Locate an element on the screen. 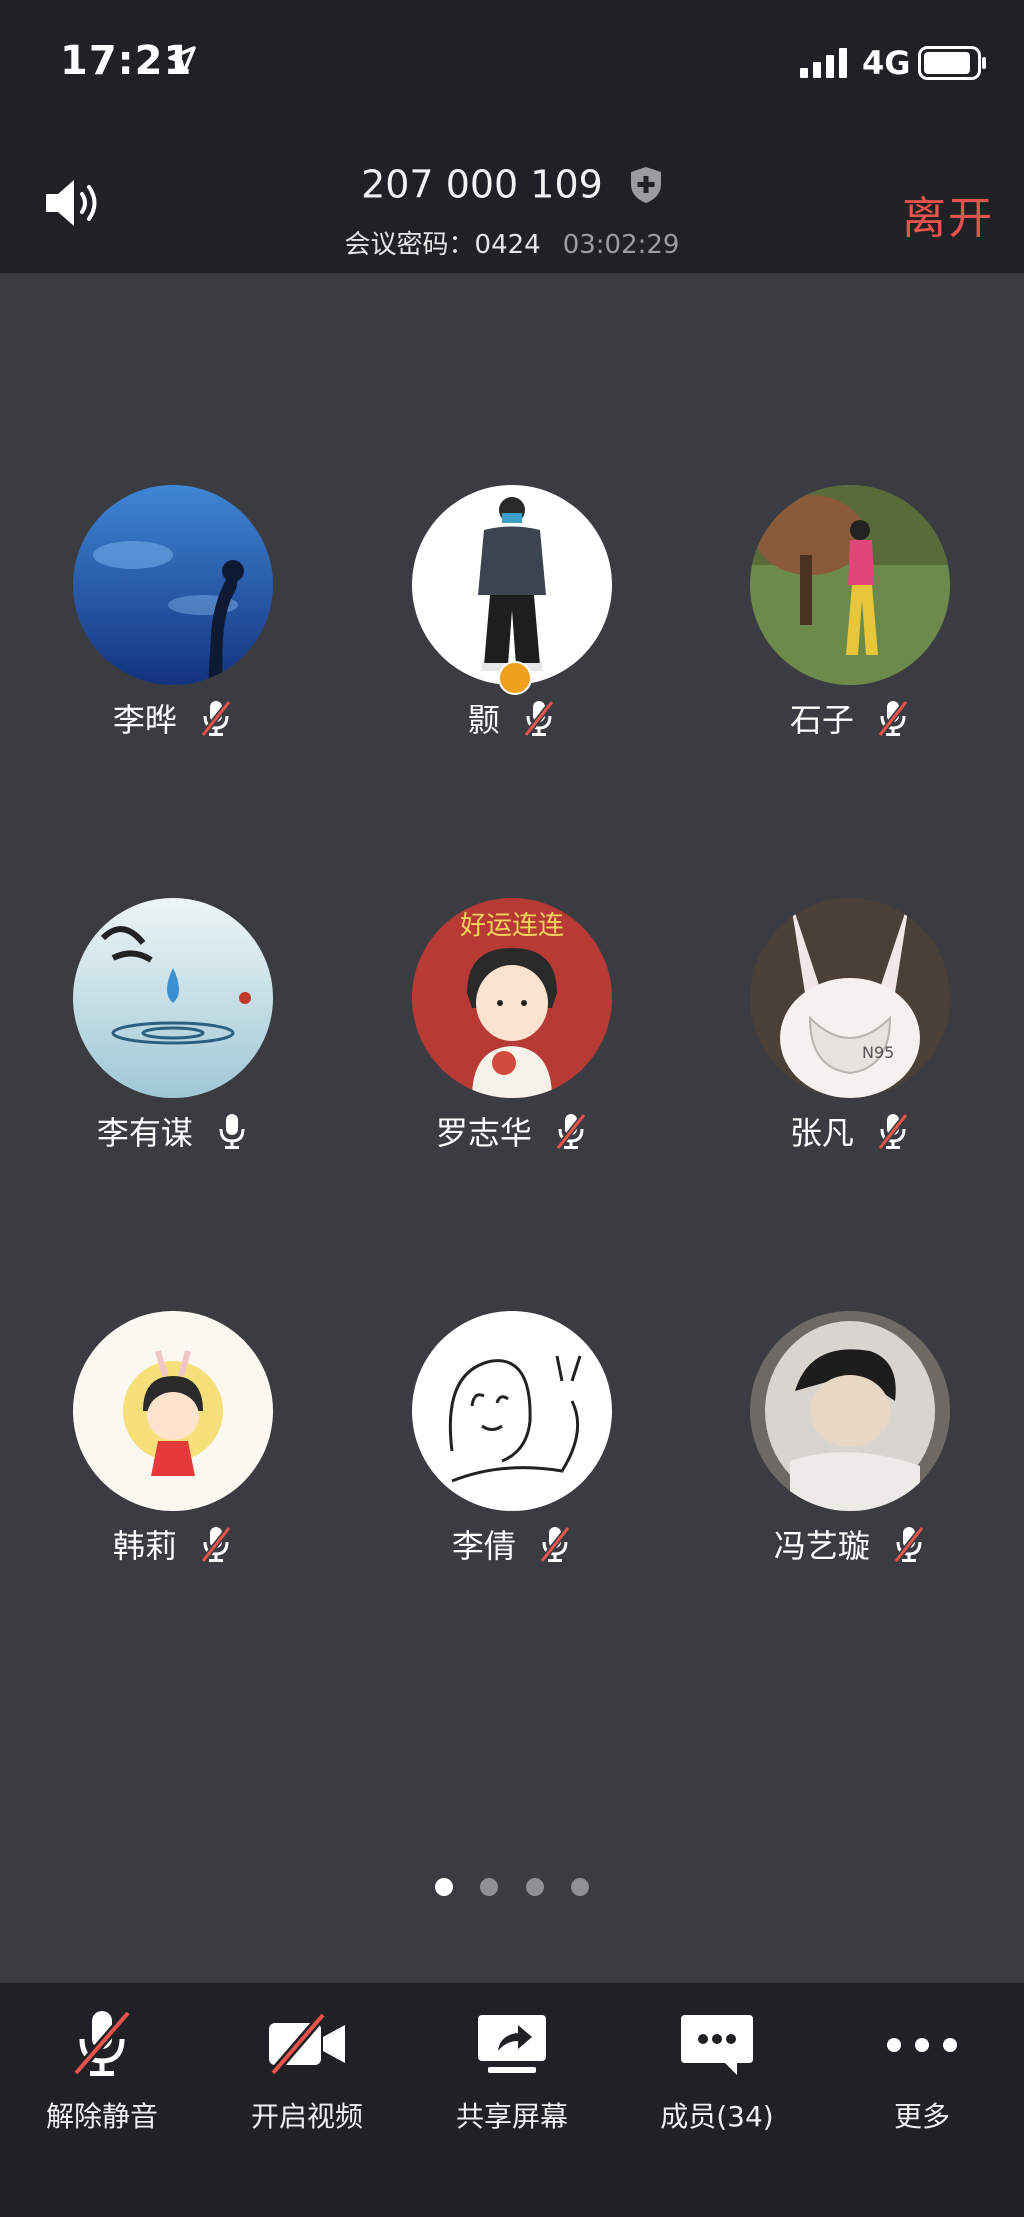 The image size is (1024, 2217). participant-tile: N95 张凡 is located at coordinates (850, 1028).